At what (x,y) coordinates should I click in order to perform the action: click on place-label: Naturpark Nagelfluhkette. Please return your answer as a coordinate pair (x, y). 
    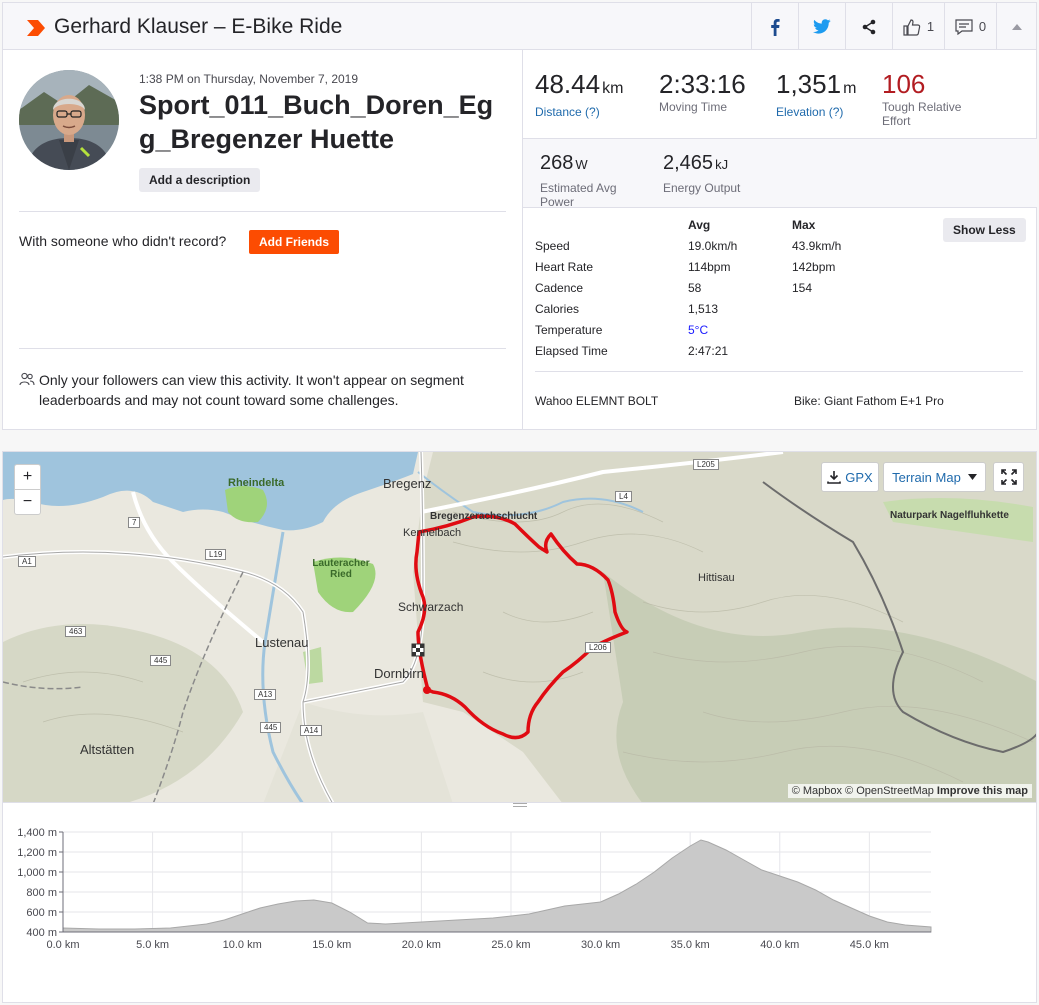
    Looking at the image, I should click on (949, 515).